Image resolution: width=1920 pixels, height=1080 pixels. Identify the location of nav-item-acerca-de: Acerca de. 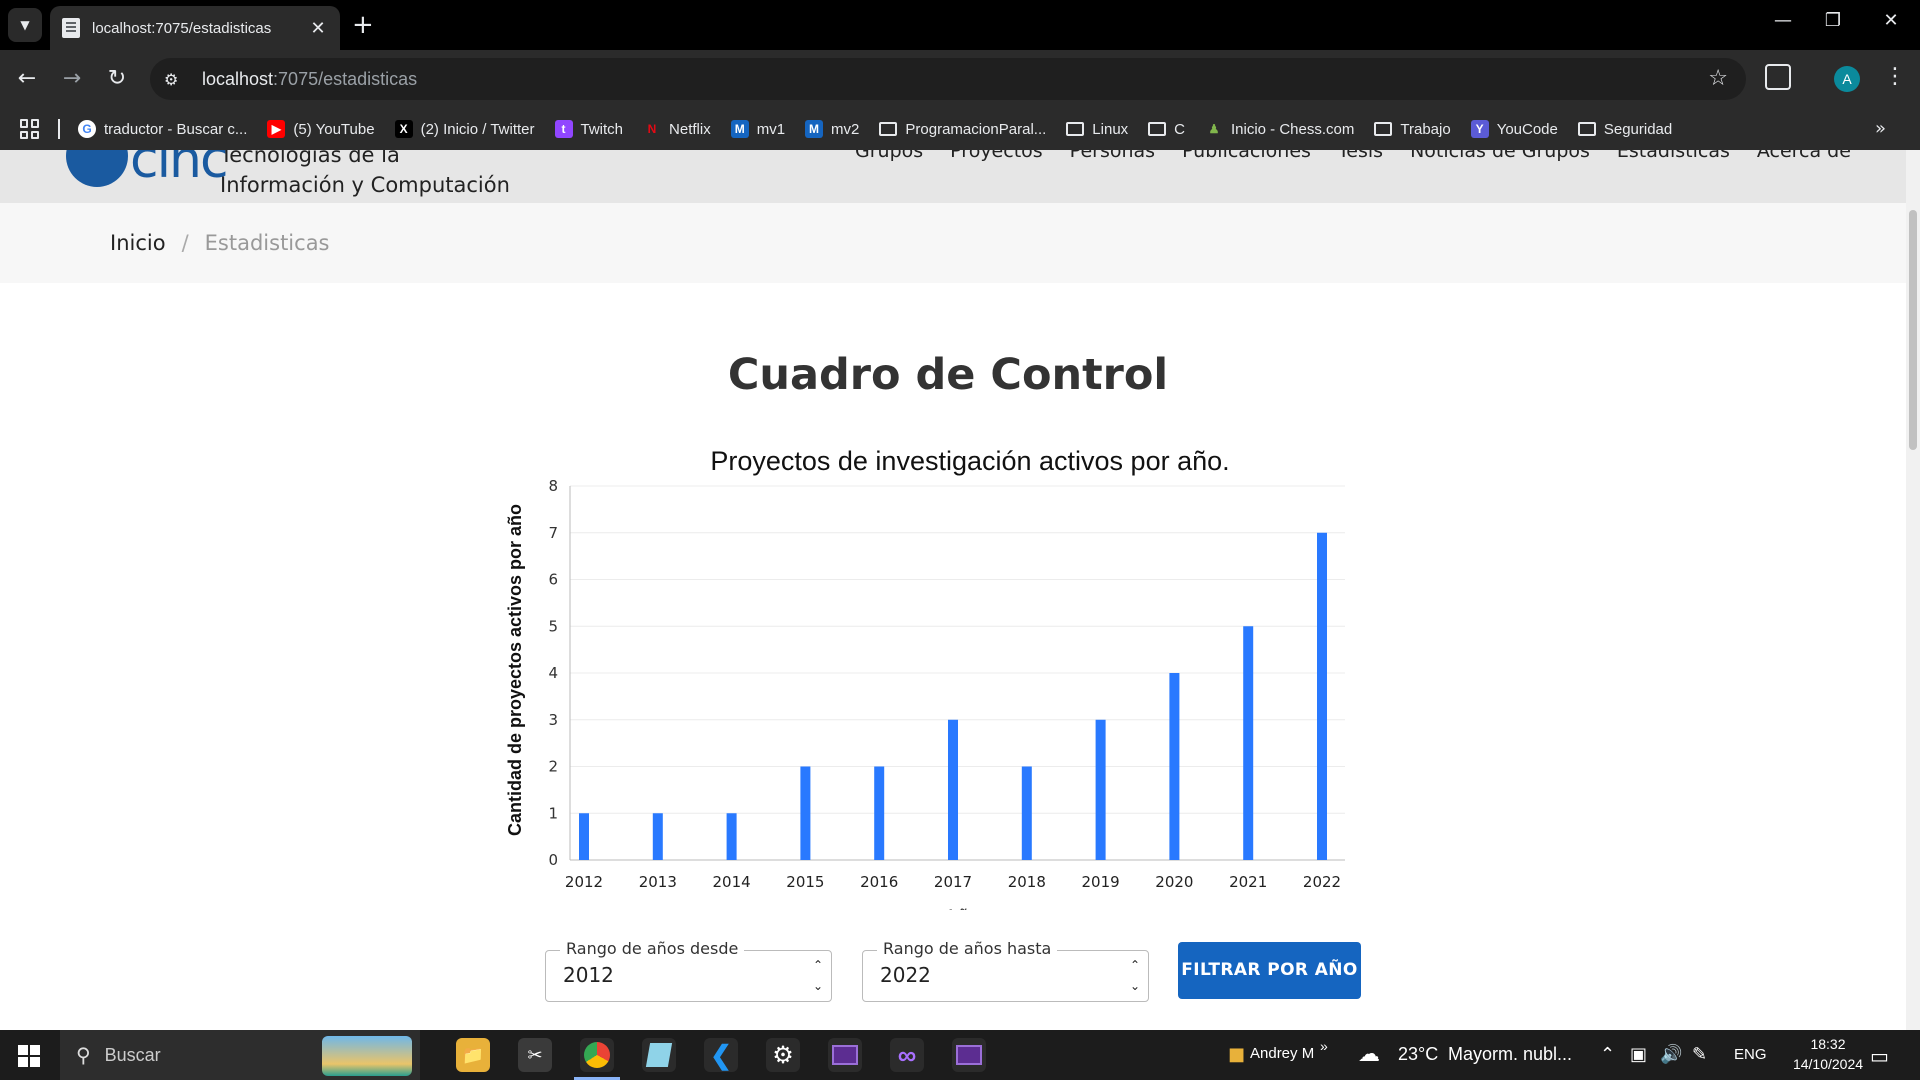
(1804, 156).